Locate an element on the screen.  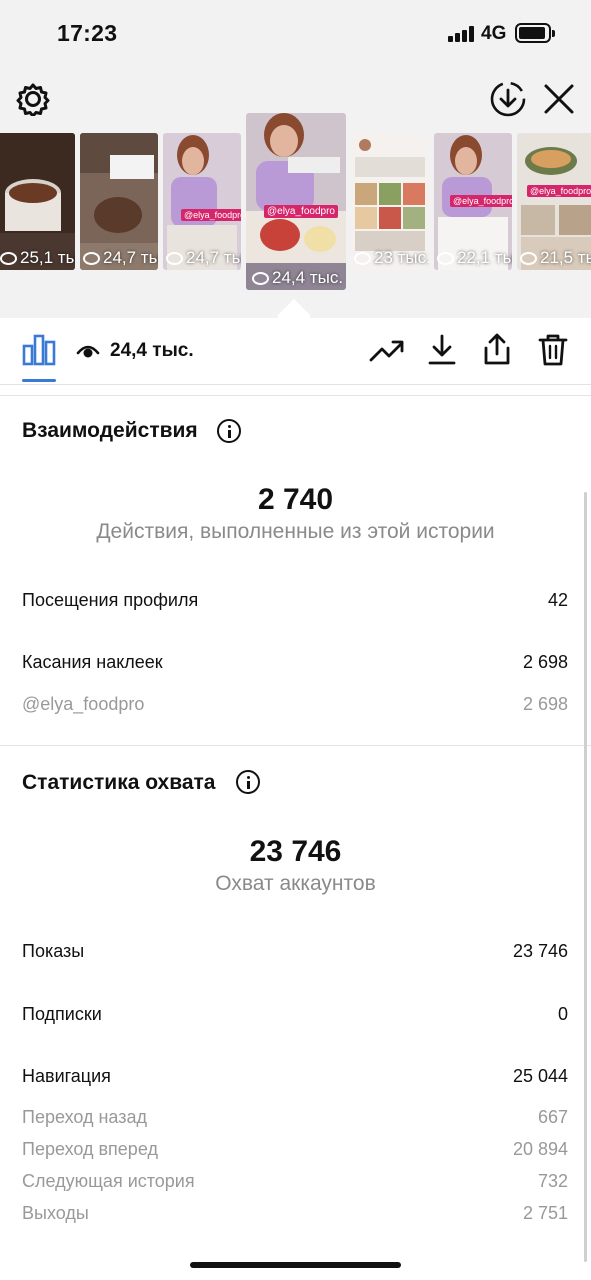
metric-sublabel: Переход назад is located at coordinates (85, 1117).